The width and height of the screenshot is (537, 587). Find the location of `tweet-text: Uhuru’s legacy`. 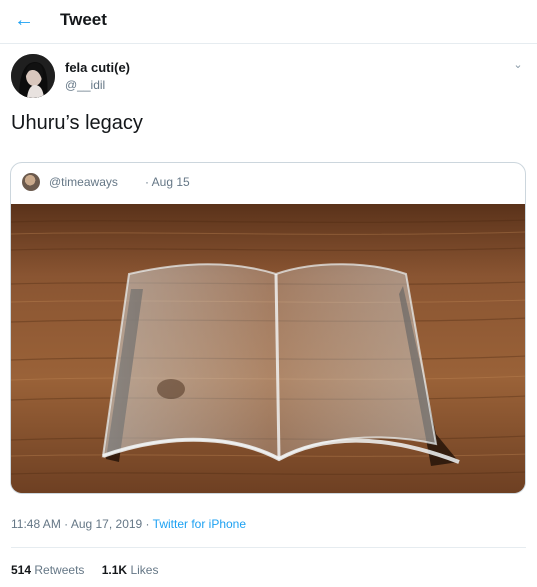

tweet-text: Uhuru’s legacy is located at coordinates (77, 123).